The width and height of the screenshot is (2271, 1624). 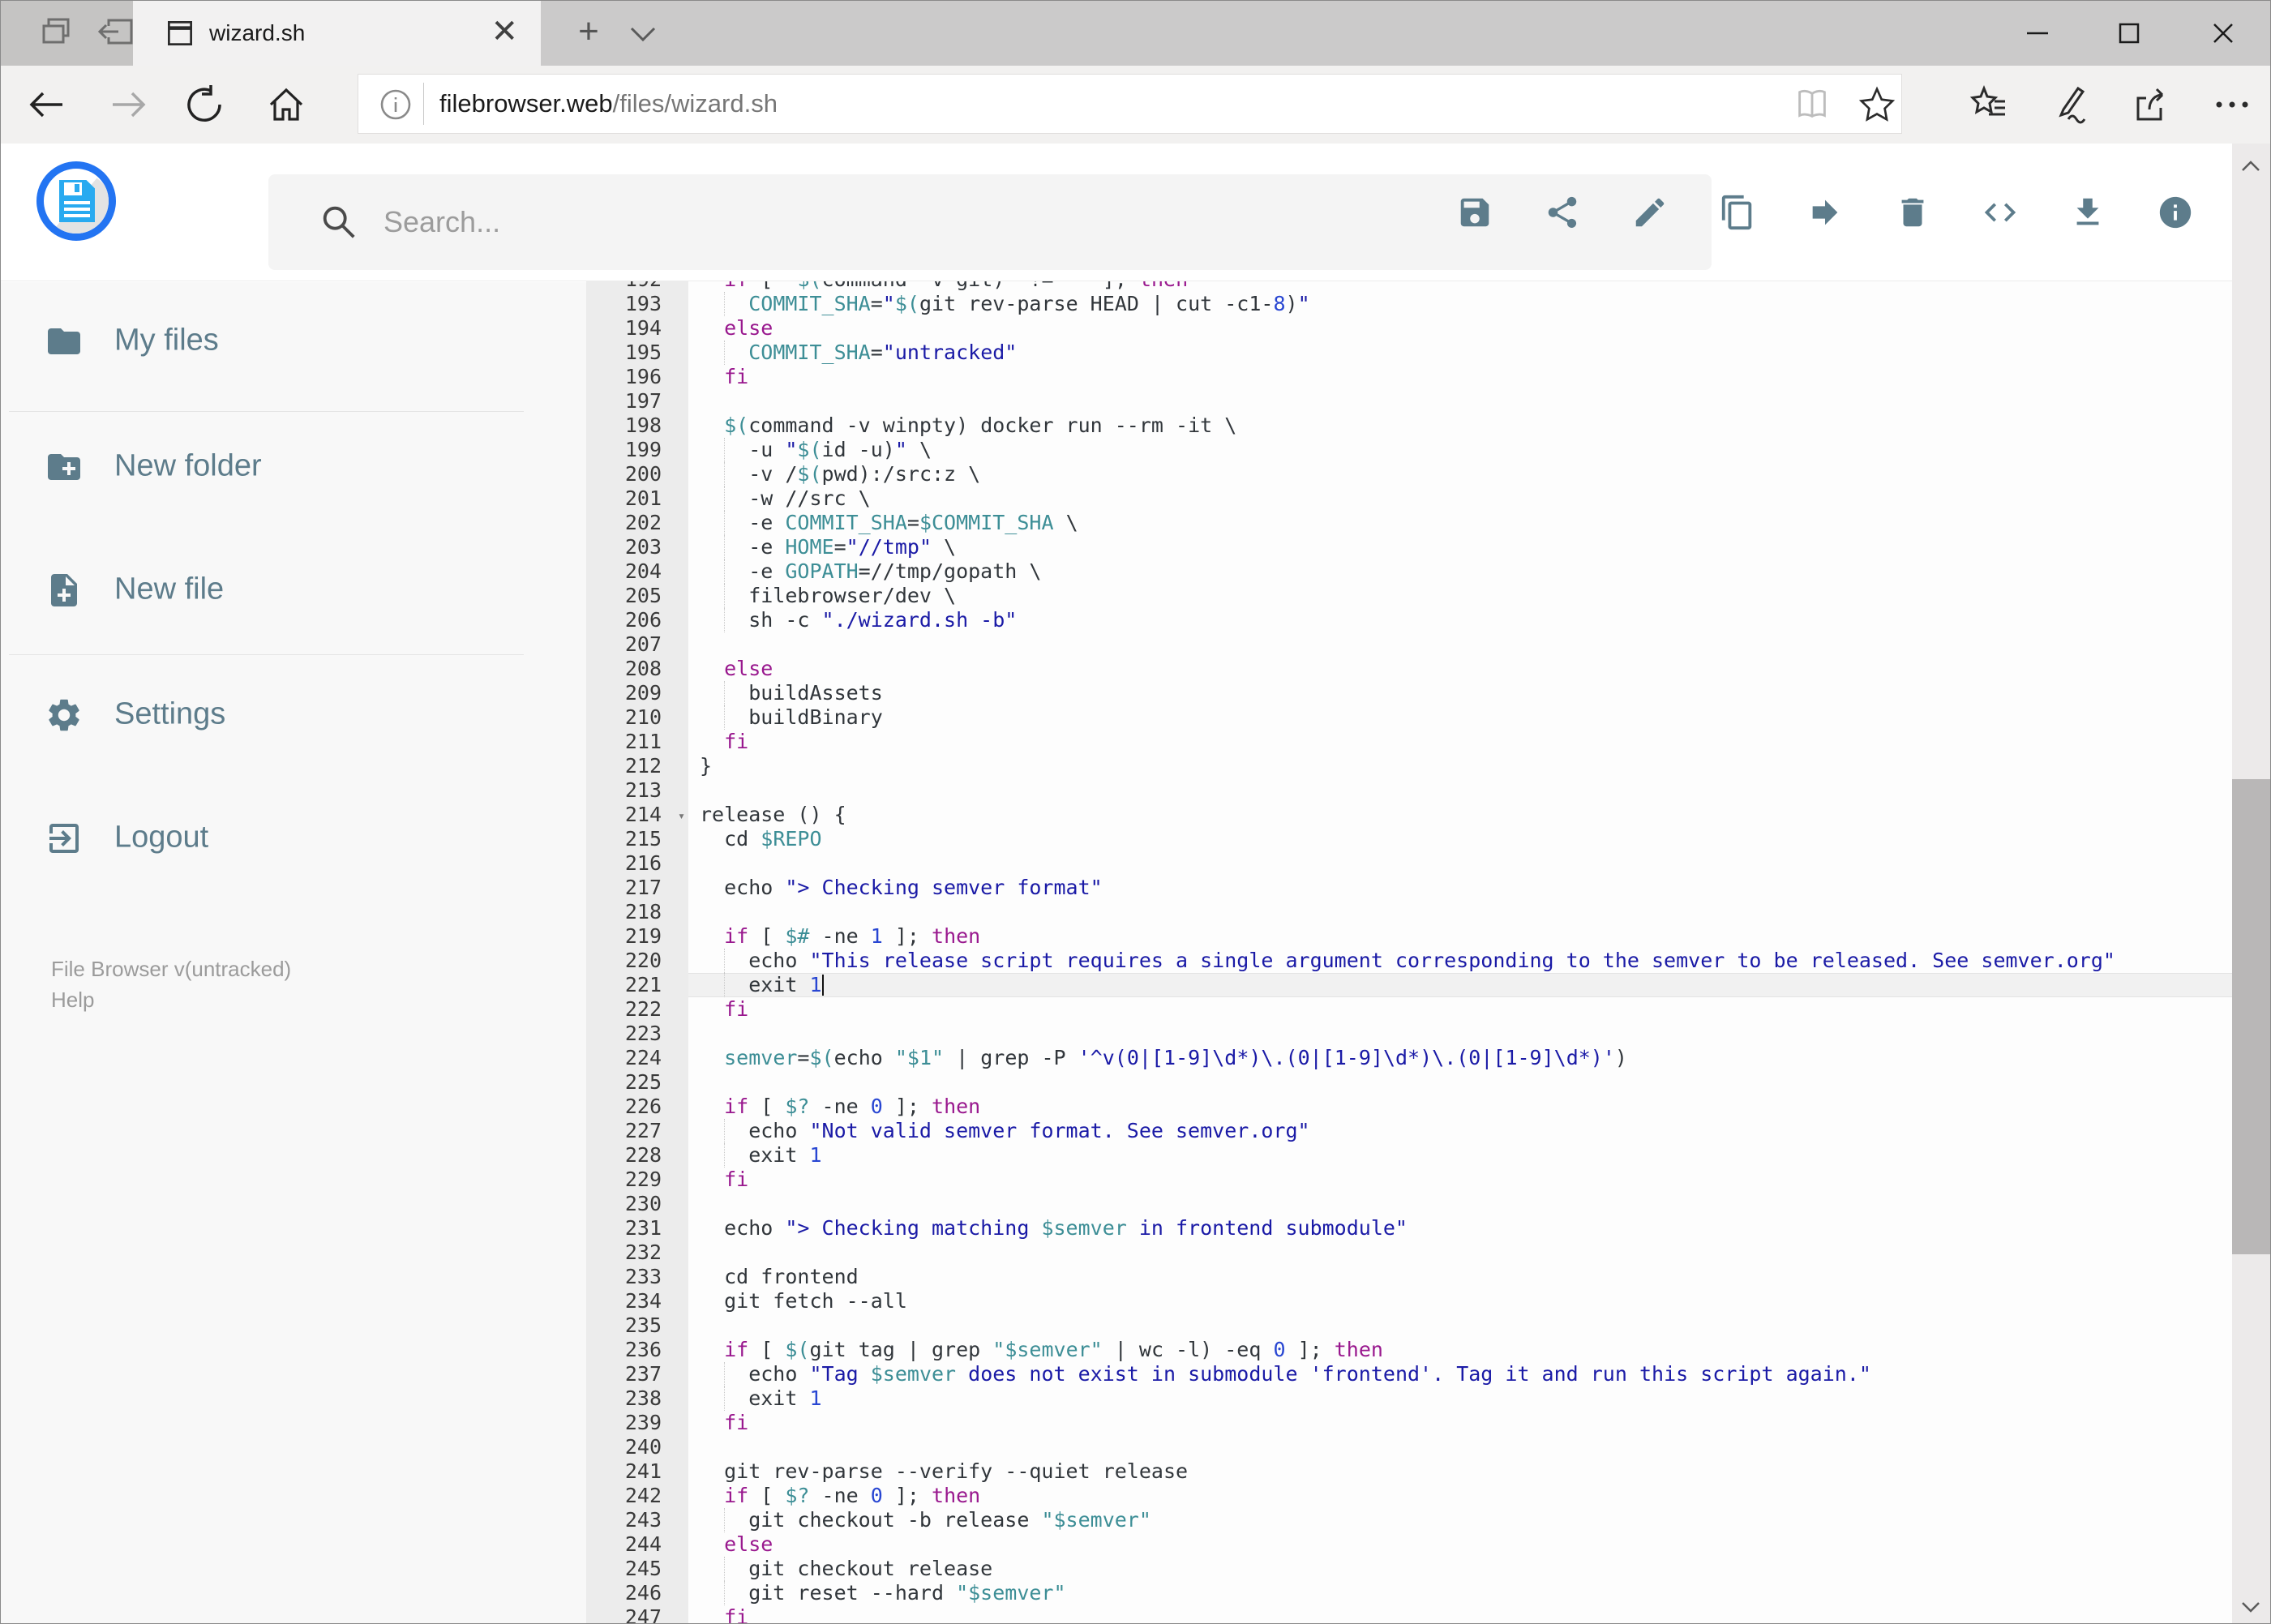 What do you see at coordinates (1410, 985) in the screenshot?
I see `code-line-221: 221 exit 1` at bounding box center [1410, 985].